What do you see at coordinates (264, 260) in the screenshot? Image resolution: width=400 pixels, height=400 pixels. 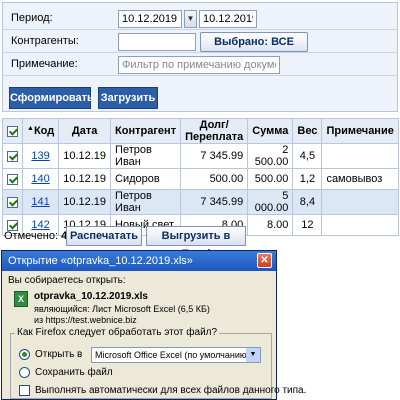 I see `close-icon: ✕` at bounding box center [264, 260].